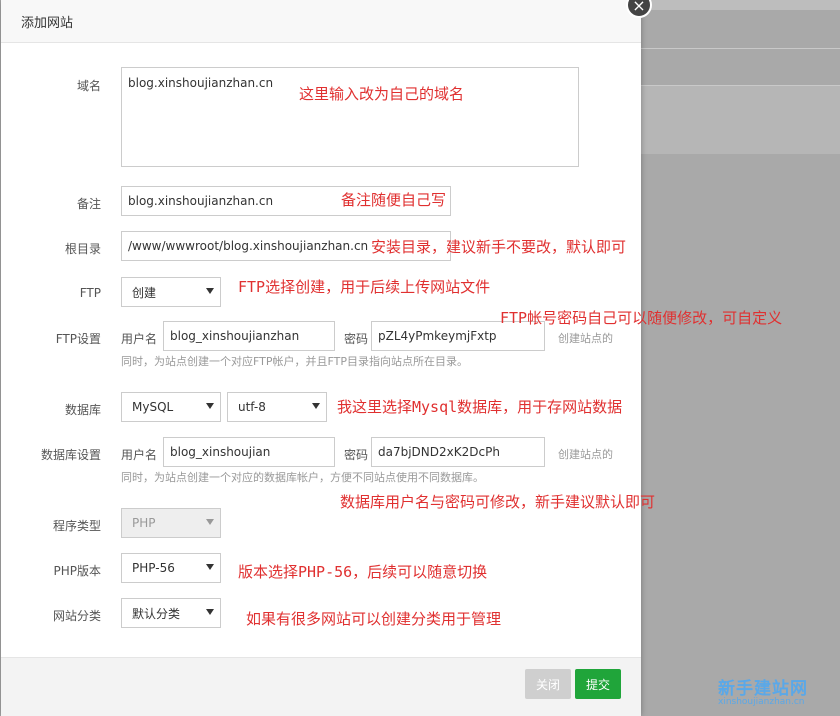  Describe the element at coordinates (740, 5) in the screenshot. I see `background-page-bar` at that location.